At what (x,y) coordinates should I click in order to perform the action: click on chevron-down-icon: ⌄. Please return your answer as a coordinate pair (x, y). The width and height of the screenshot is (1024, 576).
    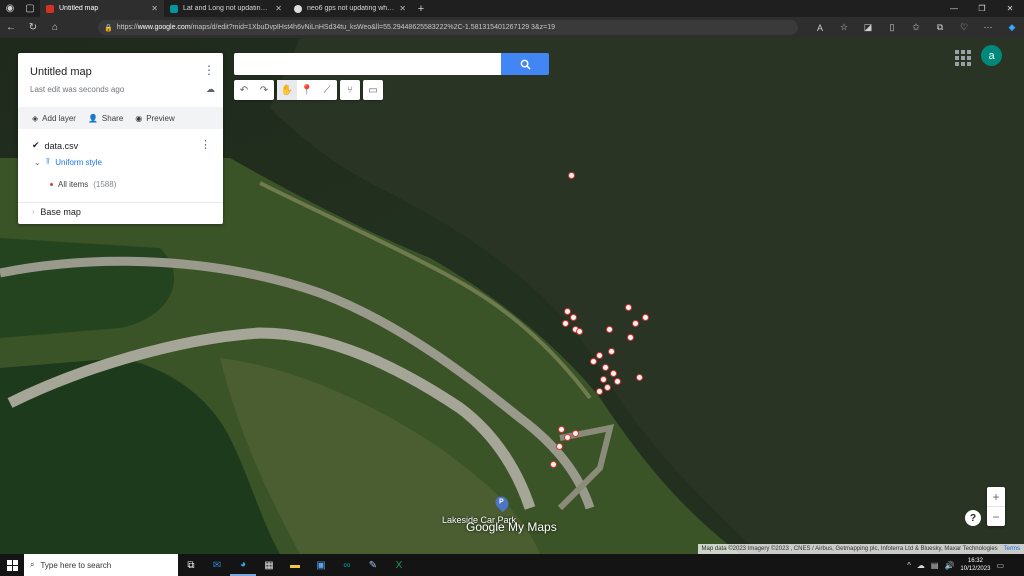
    Looking at the image, I should click on (37, 162).